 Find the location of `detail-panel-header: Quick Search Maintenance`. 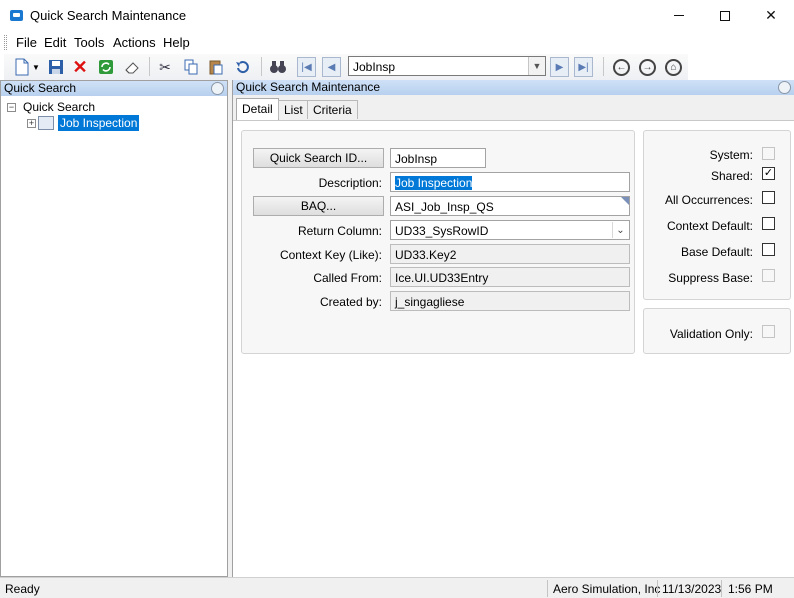

detail-panel-header: Quick Search Maintenance is located at coordinates (513, 87).